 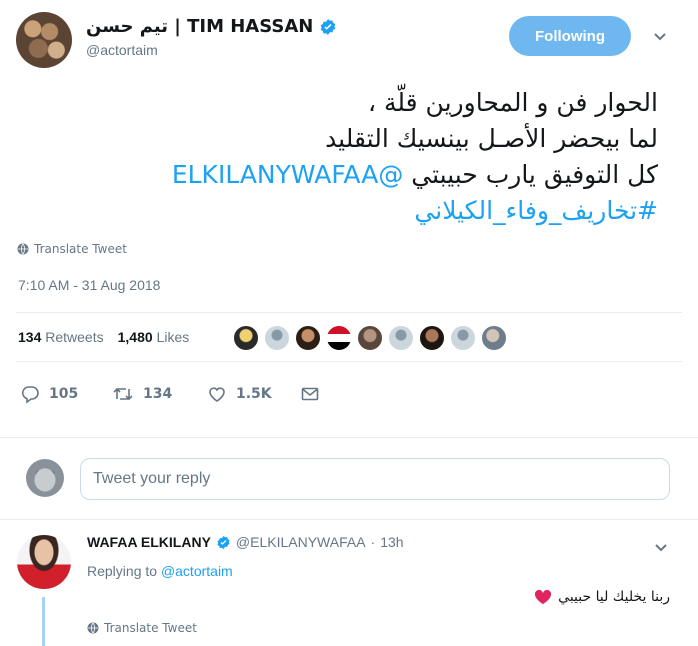 What do you see at coordinates (197, 571) in the screenshot?
I see `replying-to-handle: @actortaim` at bounding box center [197, 571].